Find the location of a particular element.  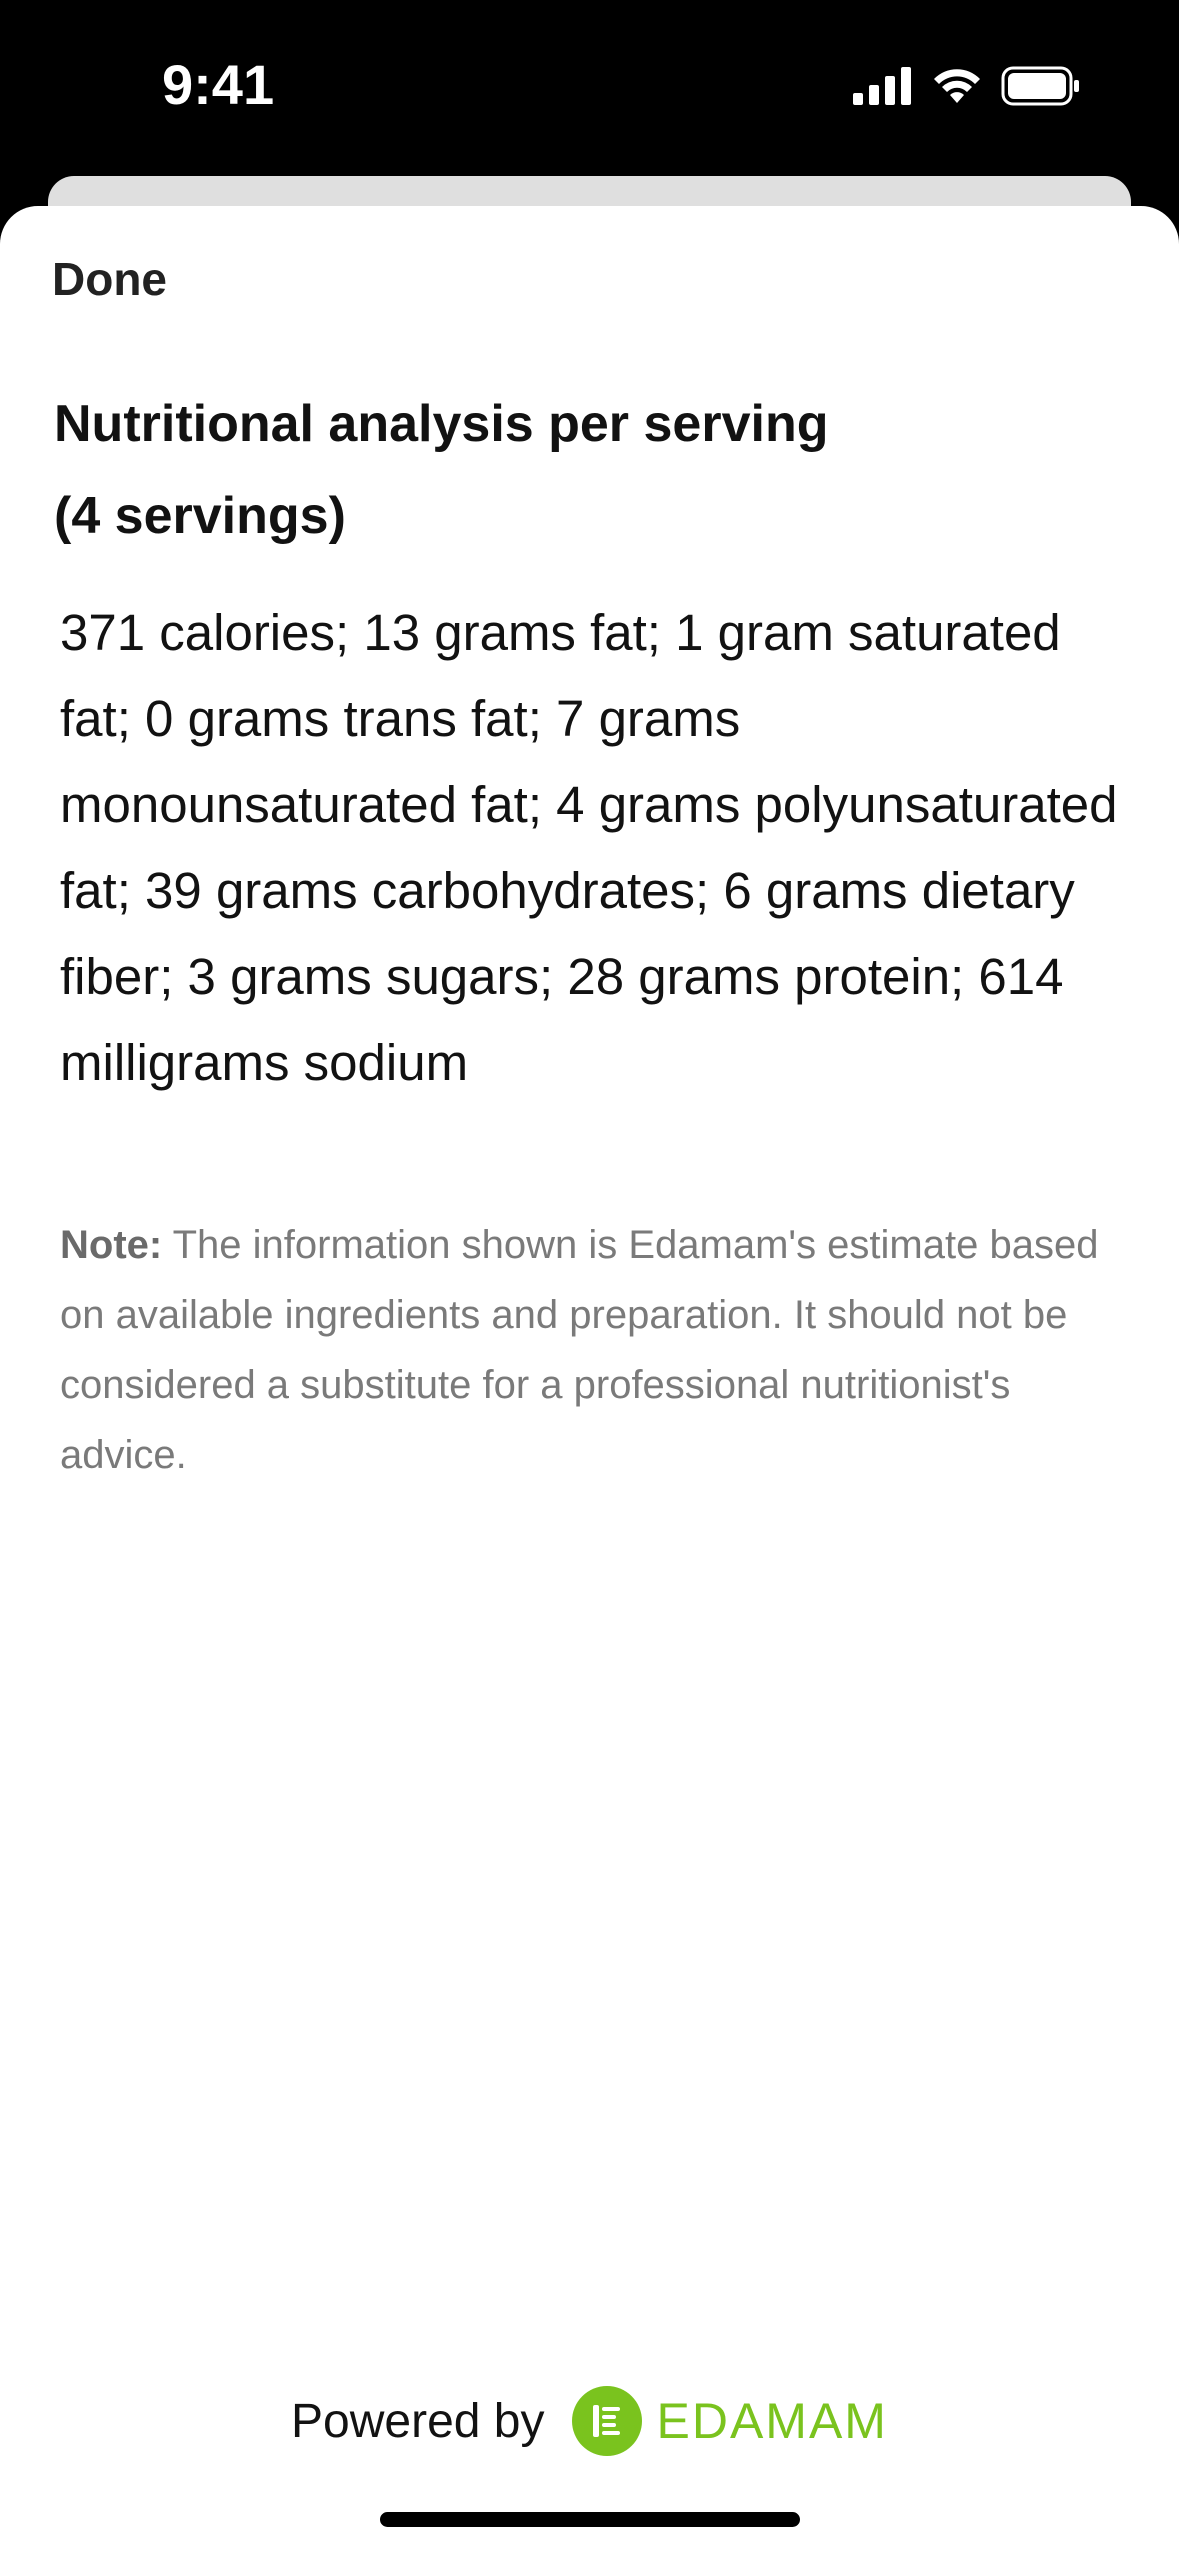

status-bar: 9:41 is located at coordinates (589, 85).